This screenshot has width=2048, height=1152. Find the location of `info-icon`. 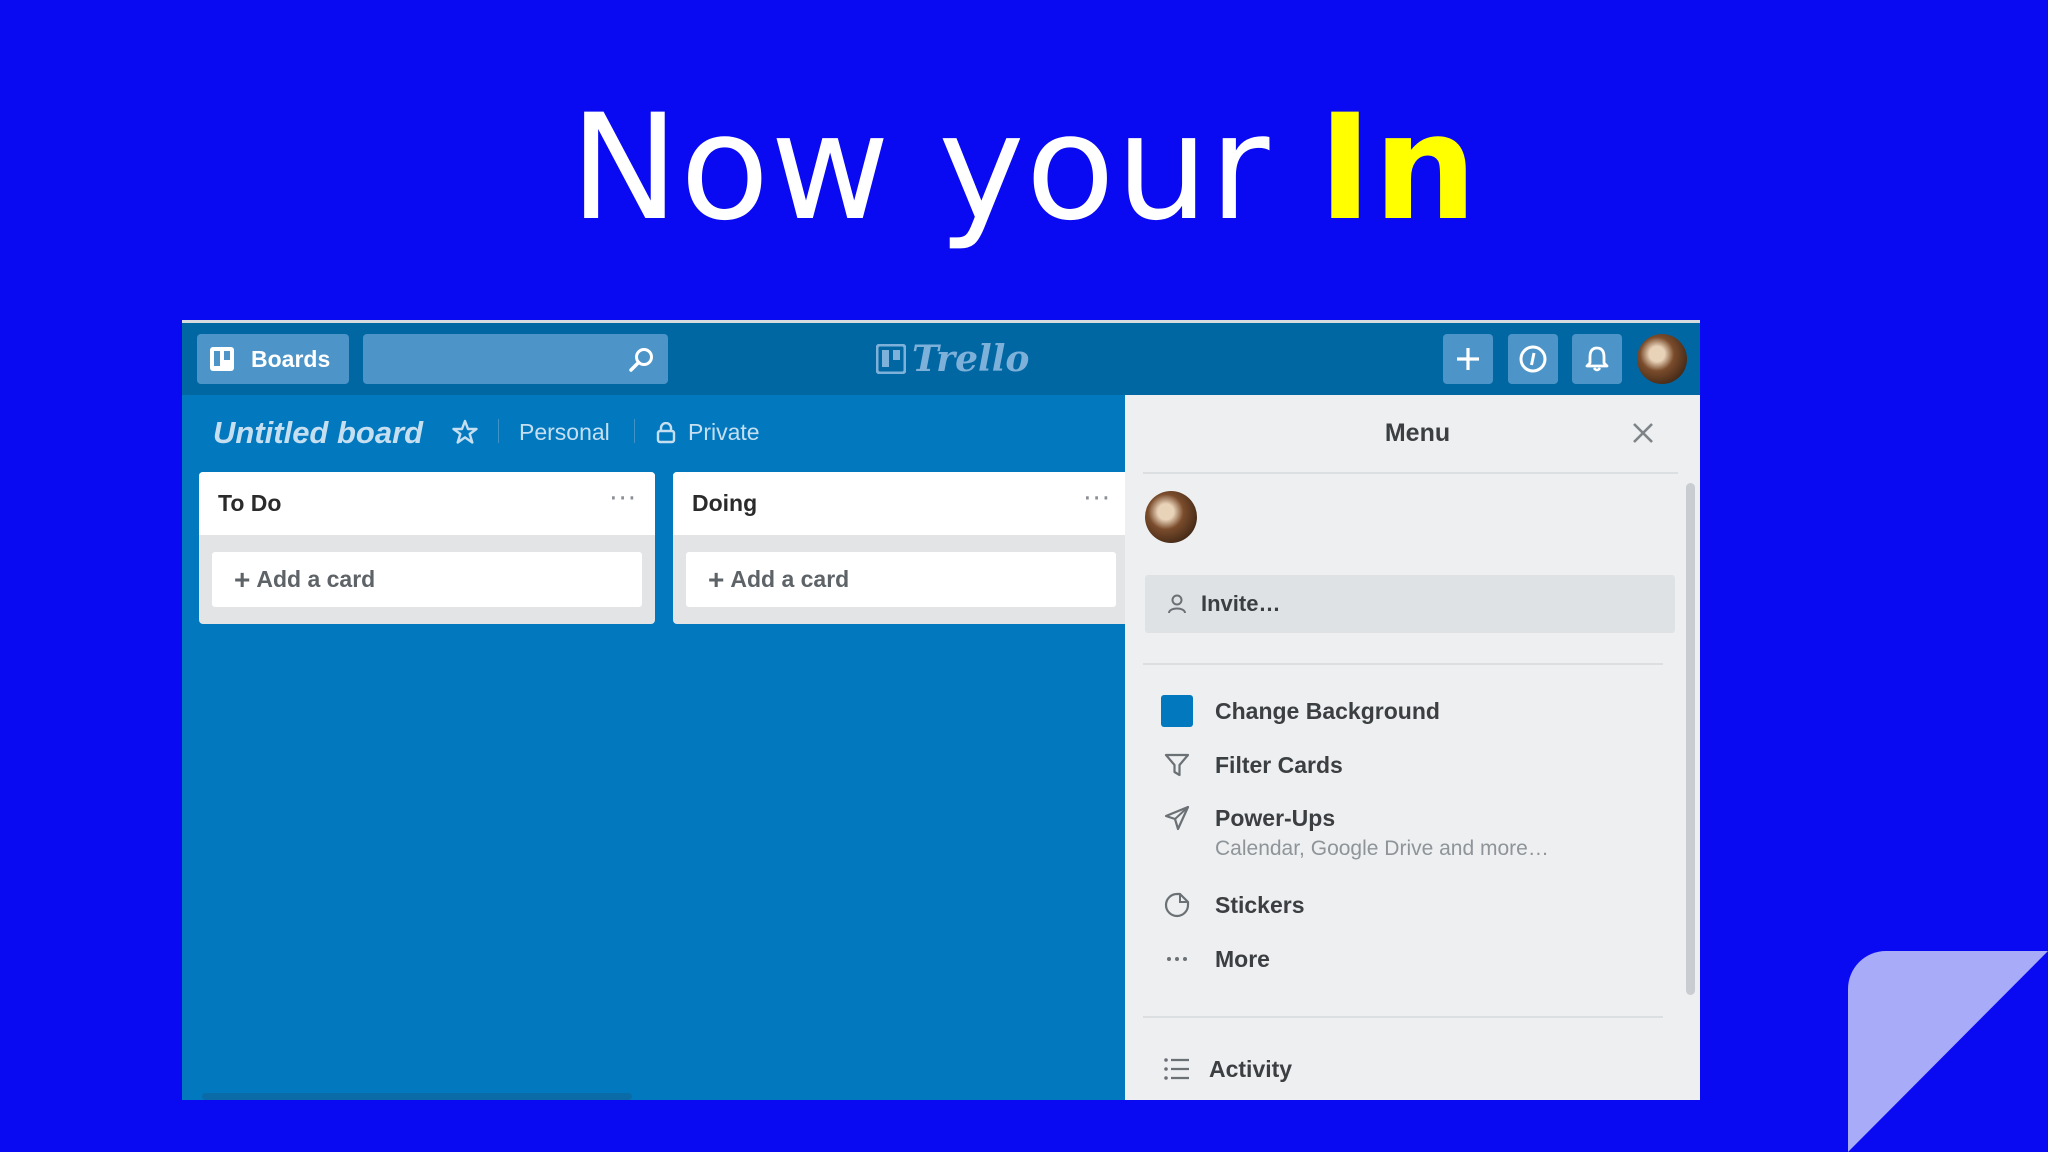

info-icon is located at coordinates (1533, 359).